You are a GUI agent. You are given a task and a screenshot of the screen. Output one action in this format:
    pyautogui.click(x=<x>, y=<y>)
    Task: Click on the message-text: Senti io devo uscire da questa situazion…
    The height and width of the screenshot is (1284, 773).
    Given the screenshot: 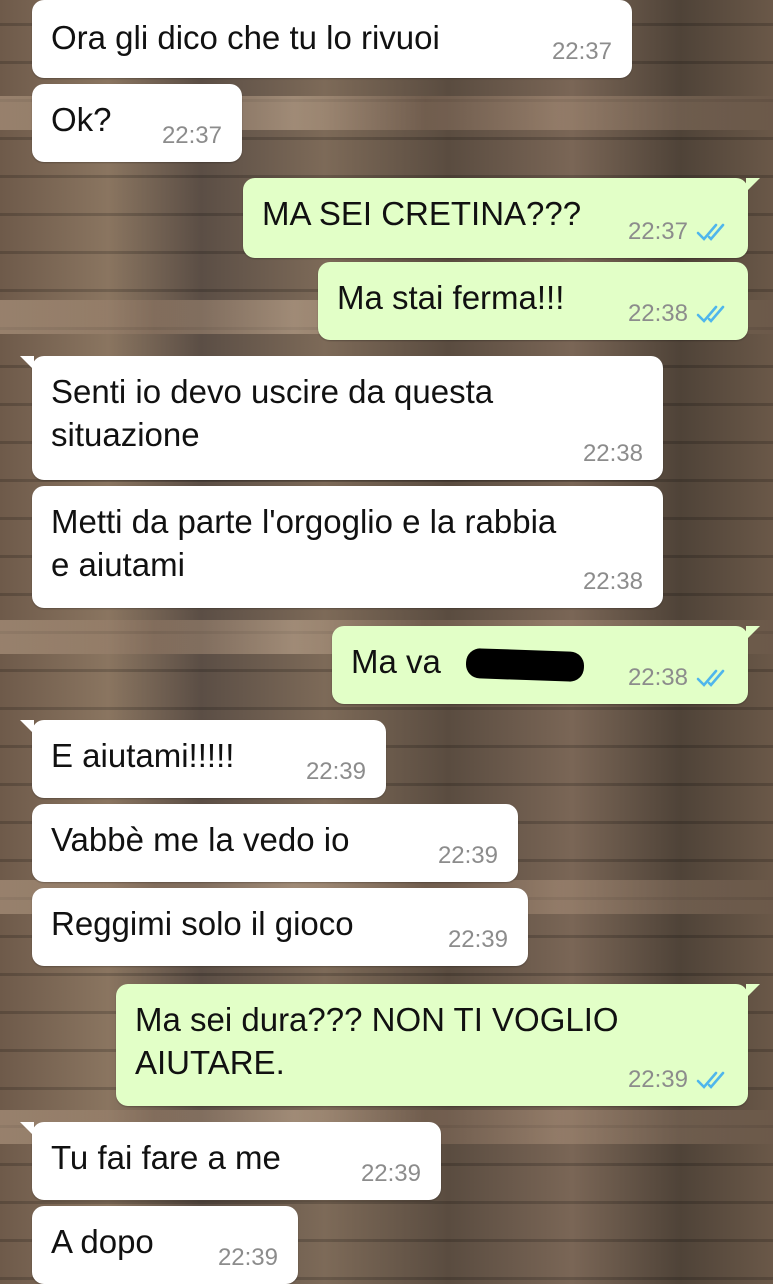 What is the action you would take?
    pyautogui.click(x=272, y=413)
    